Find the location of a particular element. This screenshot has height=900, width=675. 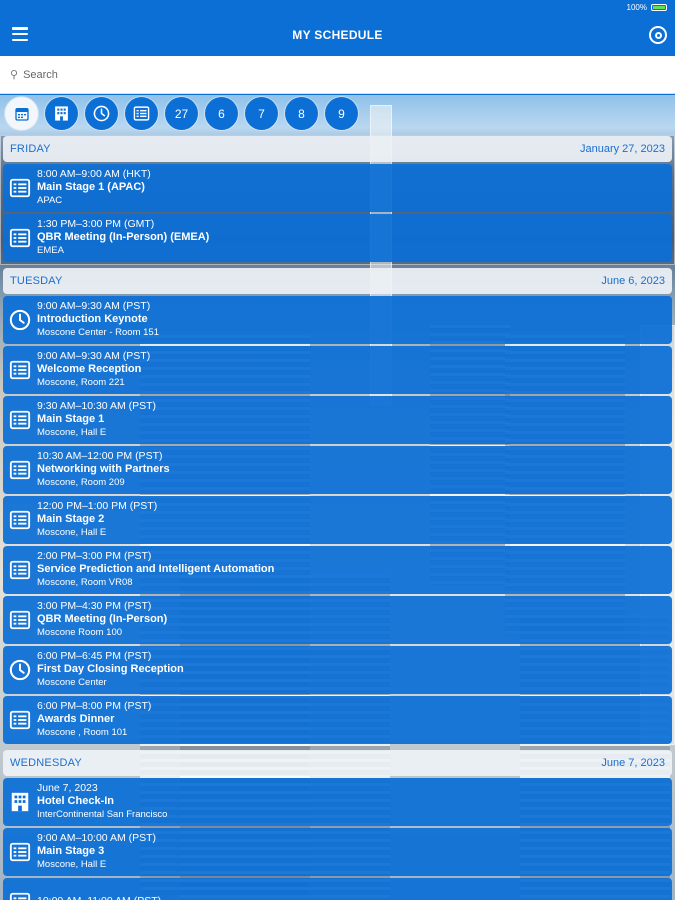

filter-date-button: 9 is located at coordinates (341, 113).